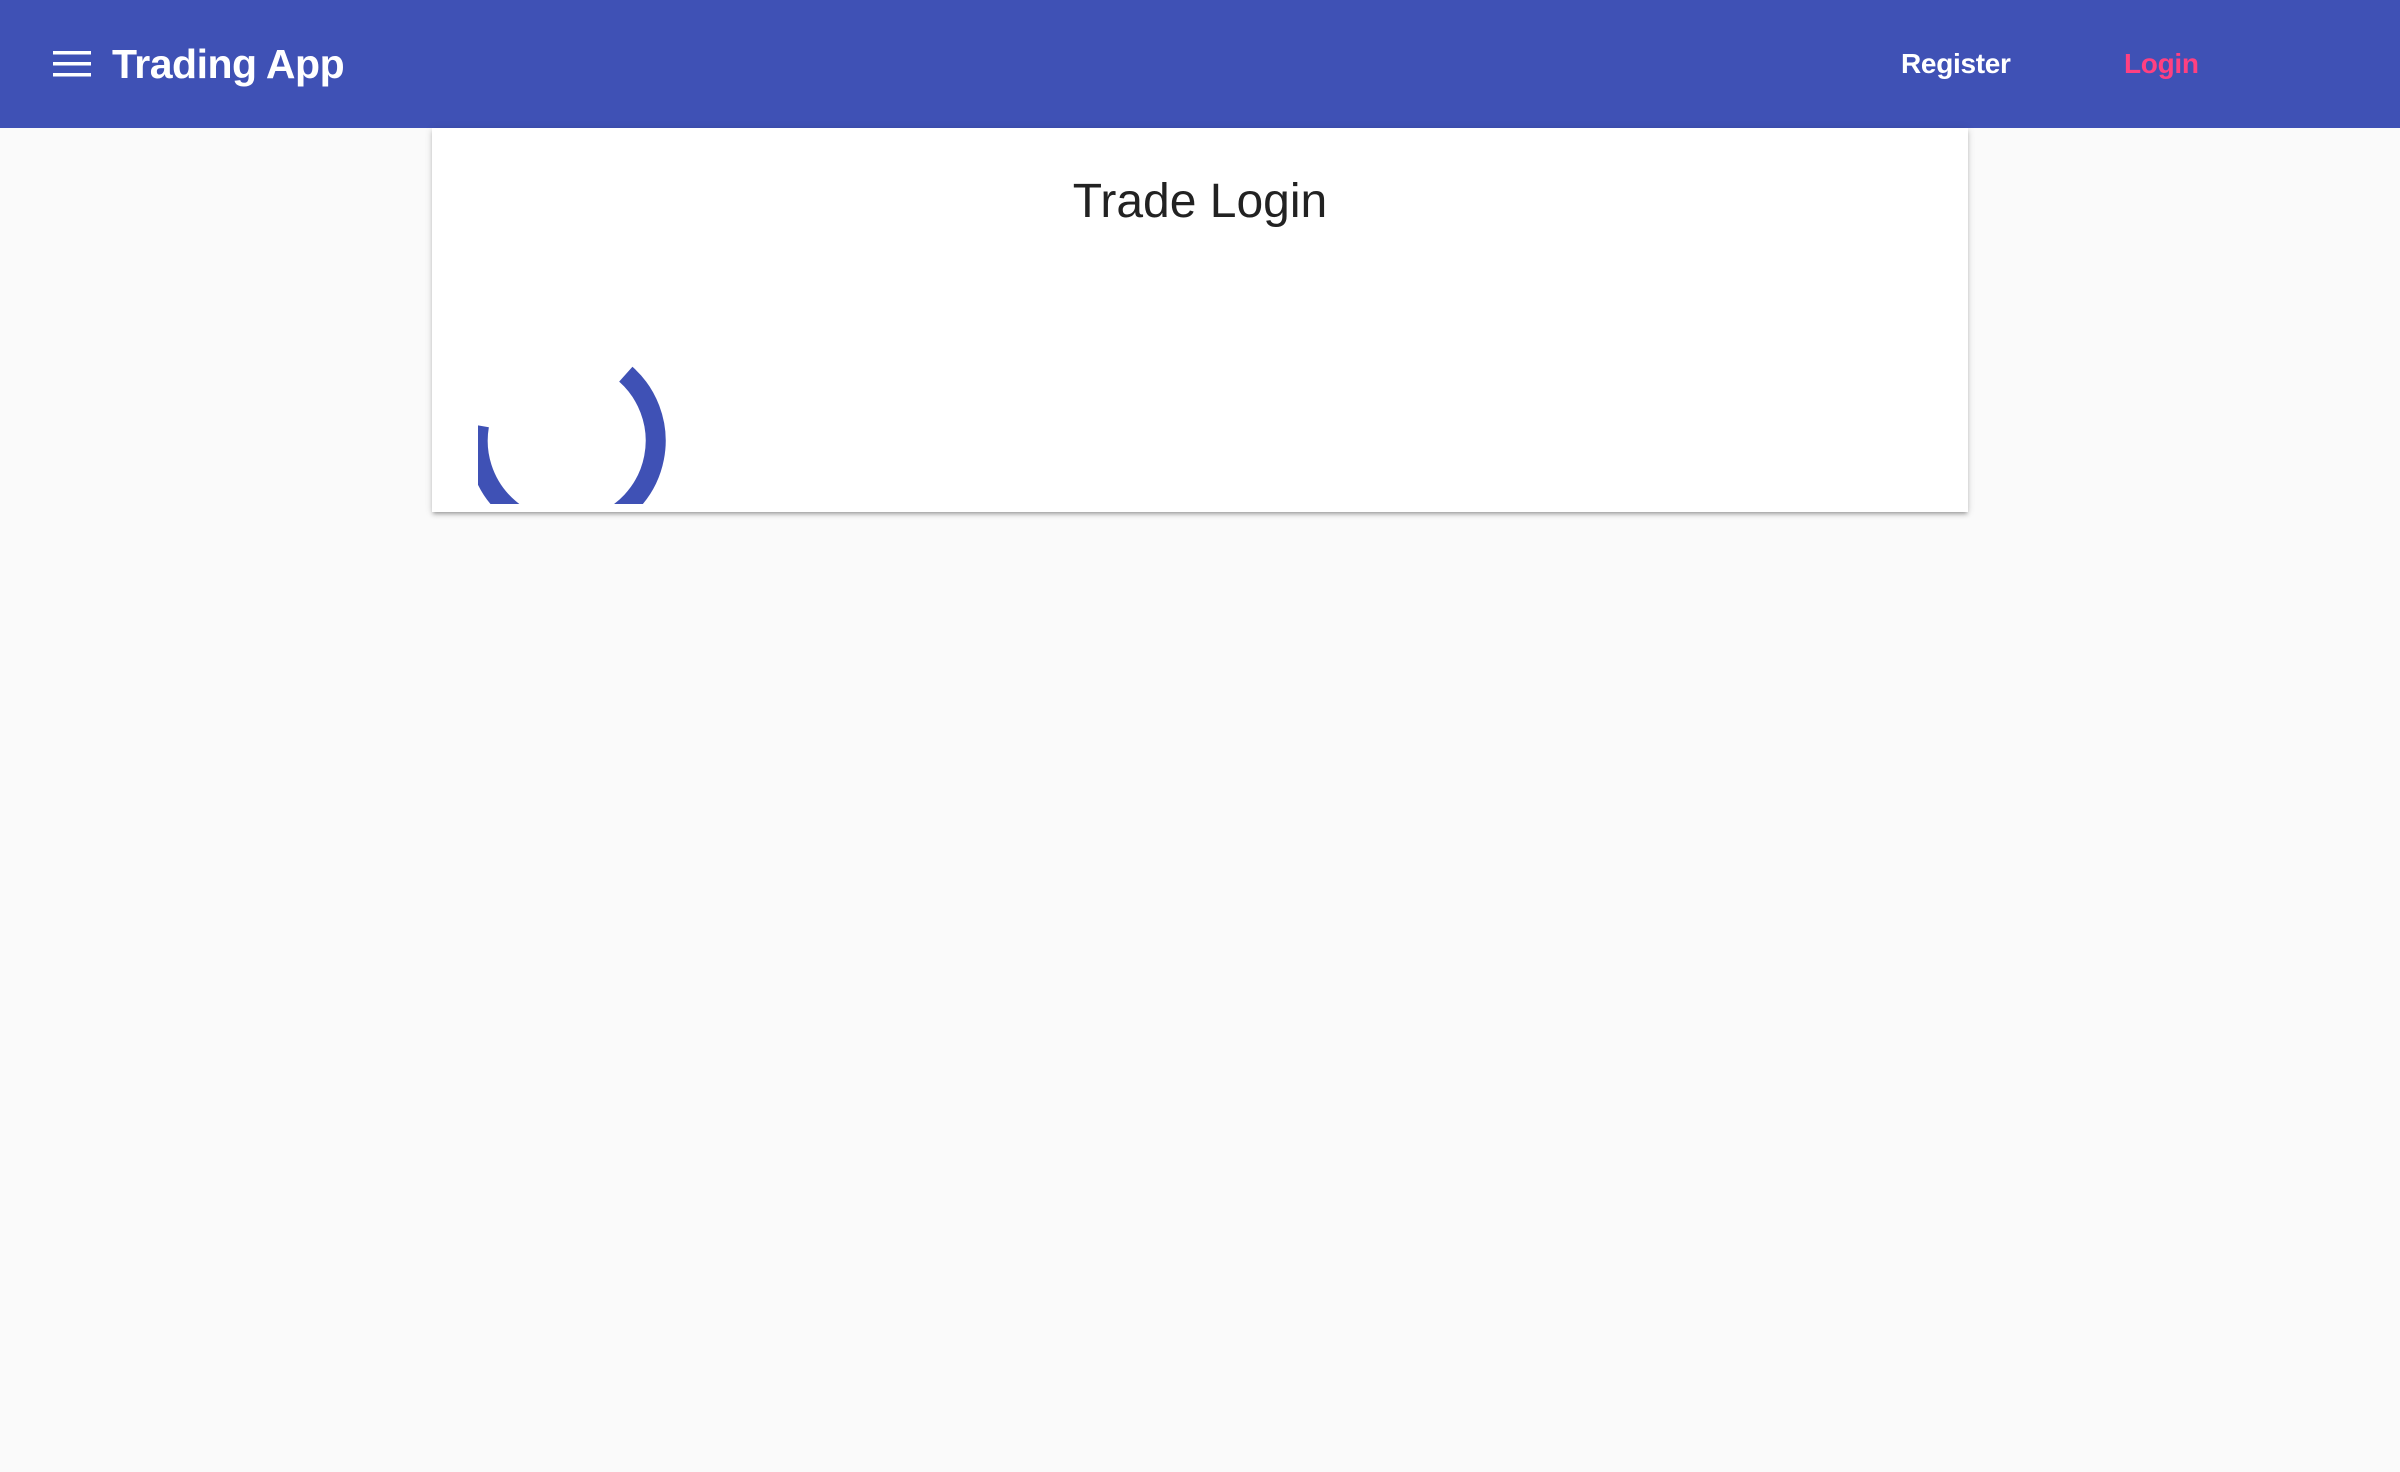 This screenshot has height=1472, width=2400. Describe the element at coordinates (572, 435) in the screenshot. I see `progress-spinner-icon` at that location.